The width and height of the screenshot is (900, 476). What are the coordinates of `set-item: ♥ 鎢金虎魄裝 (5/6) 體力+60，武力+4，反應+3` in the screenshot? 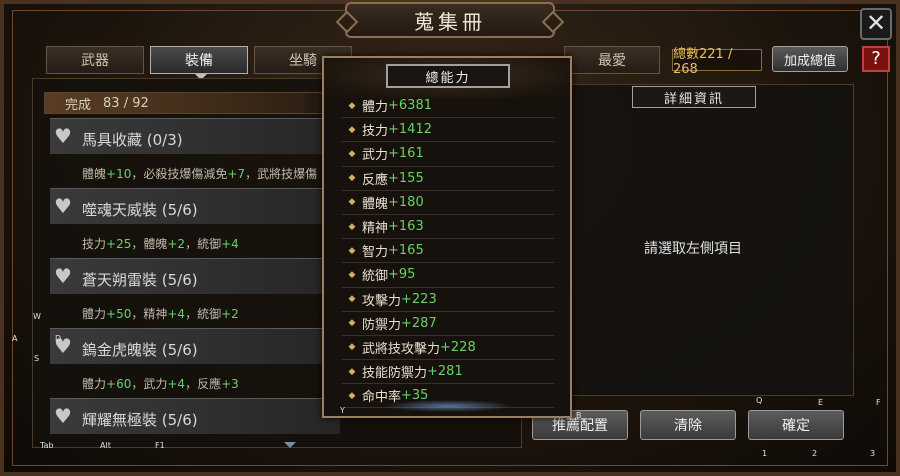 It's located at (195, 363).